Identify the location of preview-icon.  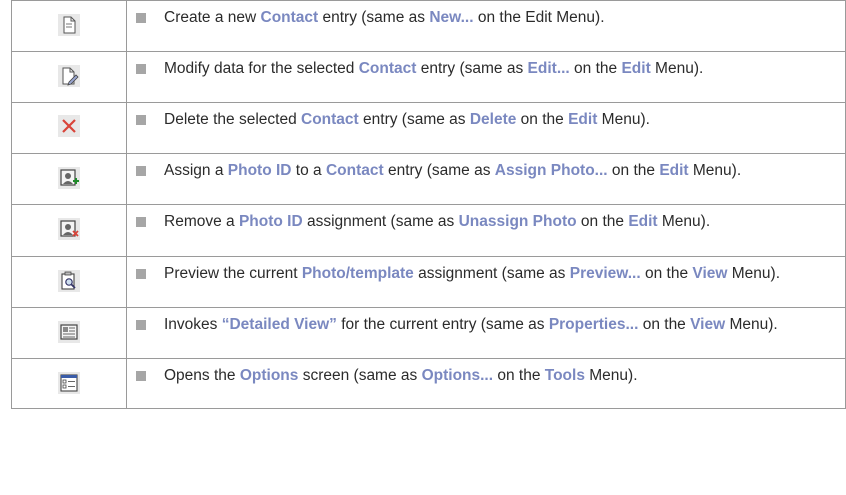
(69, 281).